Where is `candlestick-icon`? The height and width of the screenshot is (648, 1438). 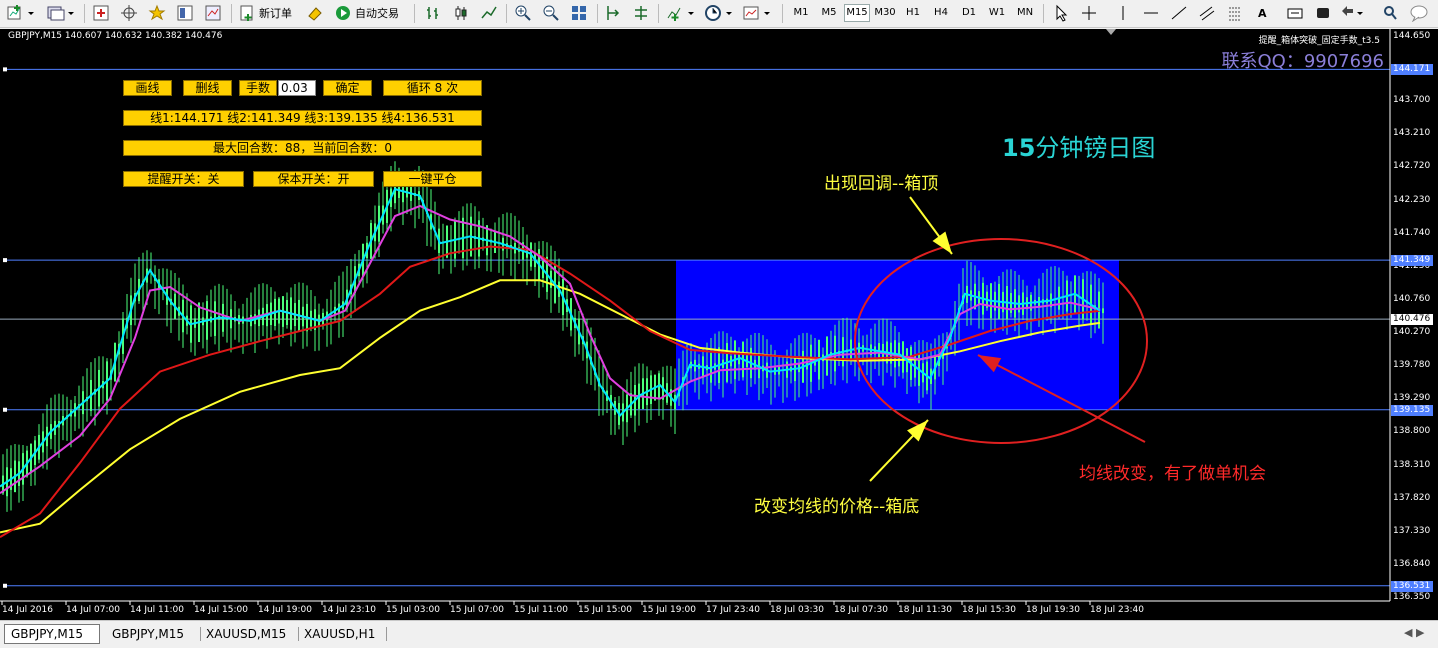 candlestick-icon is located at coordinates (461, 13).